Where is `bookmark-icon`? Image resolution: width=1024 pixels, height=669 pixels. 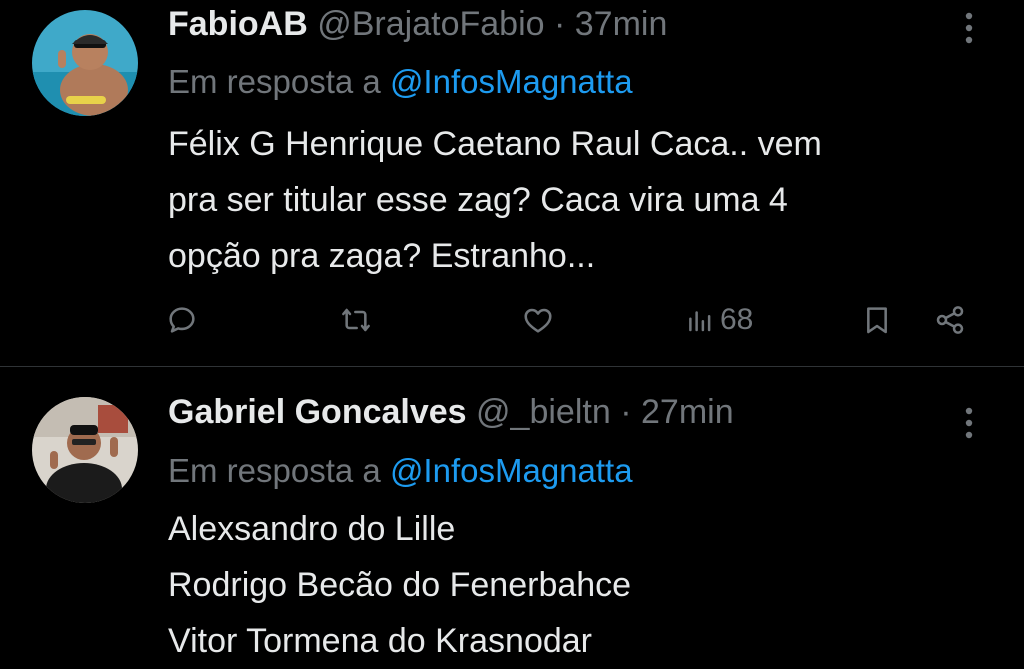 bookmark-icon is located at coordinates (877, 320).